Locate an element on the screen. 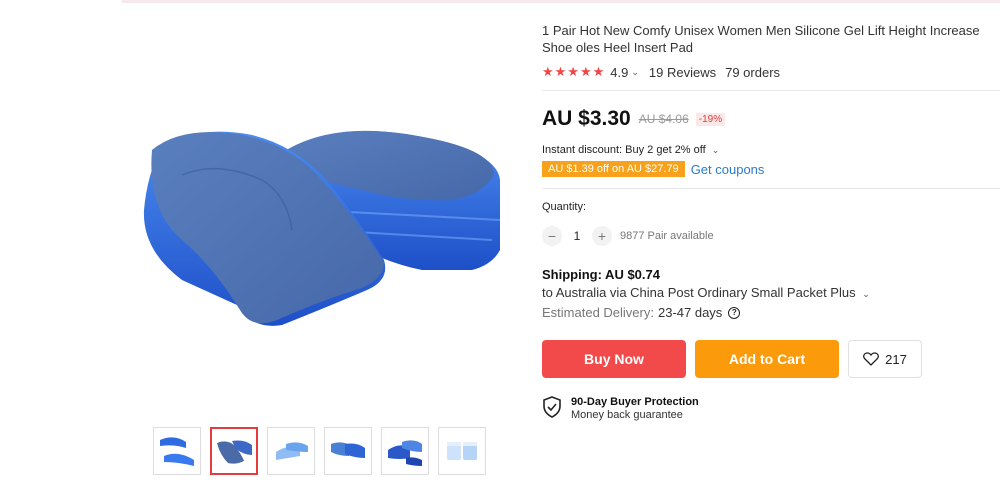 The width and height of the screenshot is (1000, 503). reviews-link: 19 Reviews is located at coordinates (682, 72).